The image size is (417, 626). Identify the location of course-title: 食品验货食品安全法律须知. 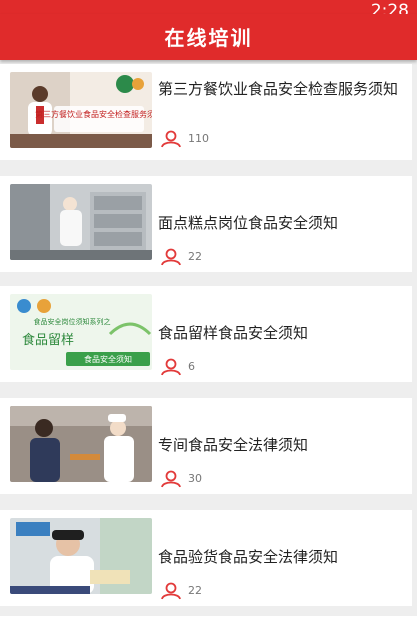
(278, 557).